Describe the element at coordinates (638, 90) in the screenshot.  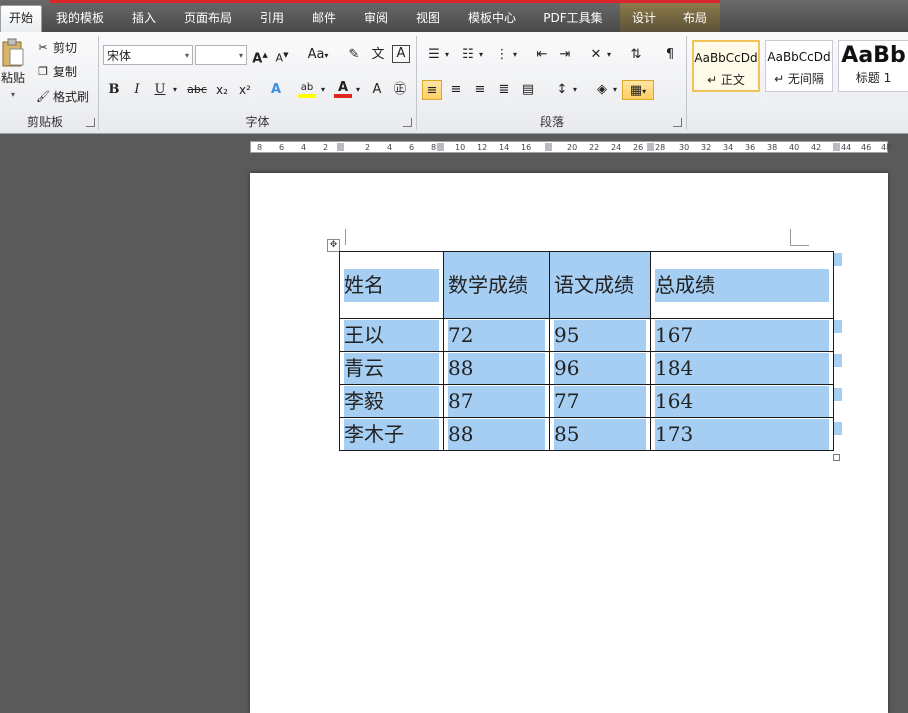
I see `borders-button: ▦▾` at that location.